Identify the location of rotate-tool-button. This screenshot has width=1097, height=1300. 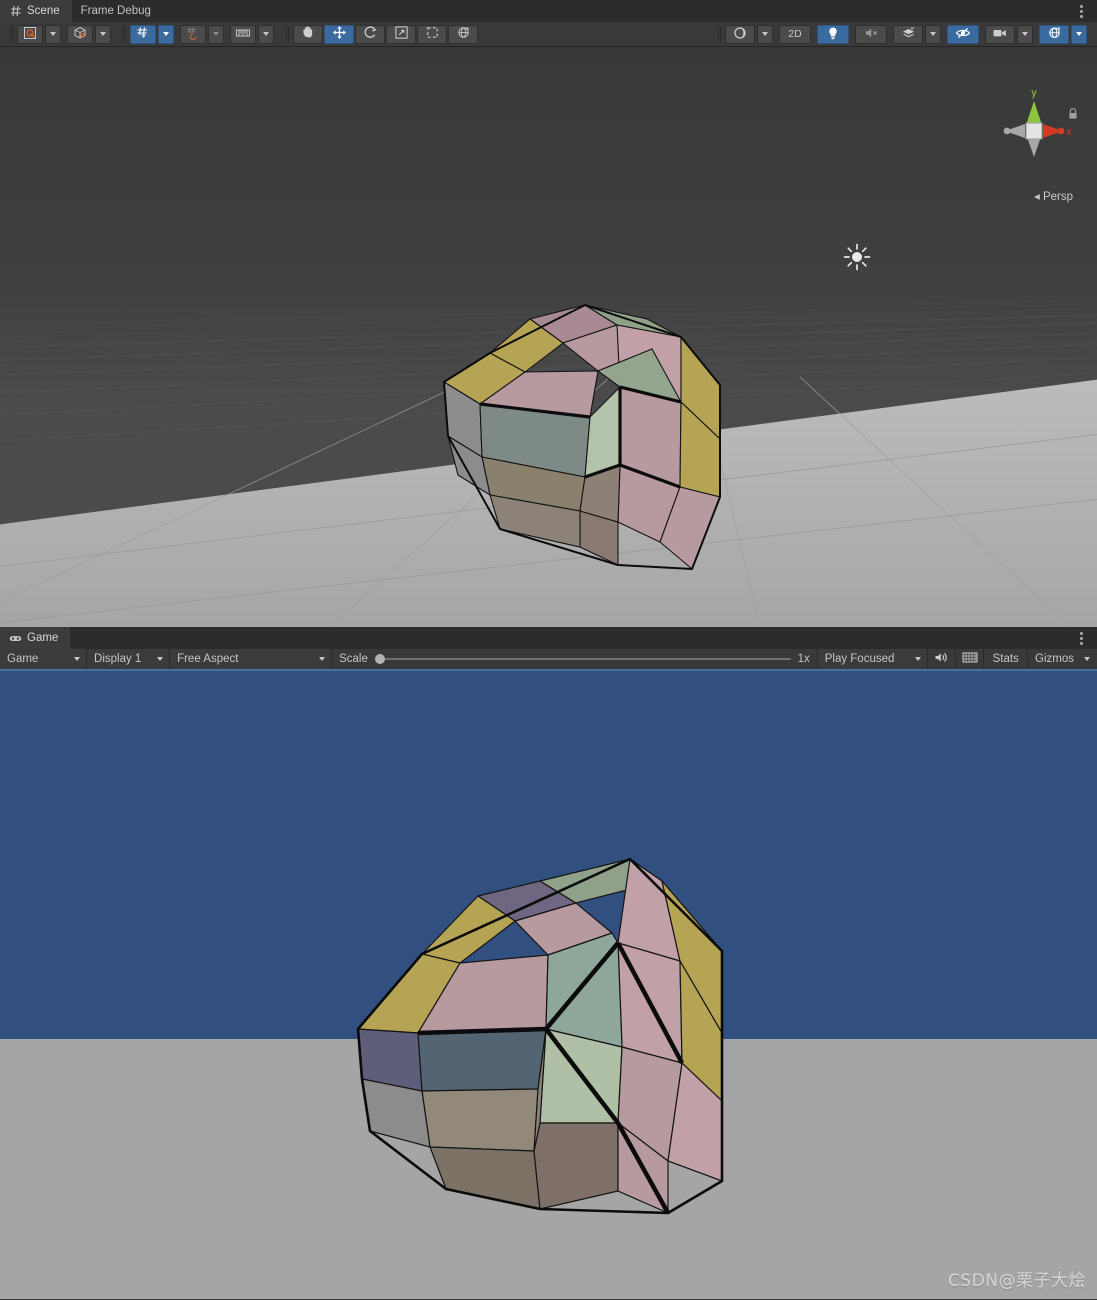
(370, 34).